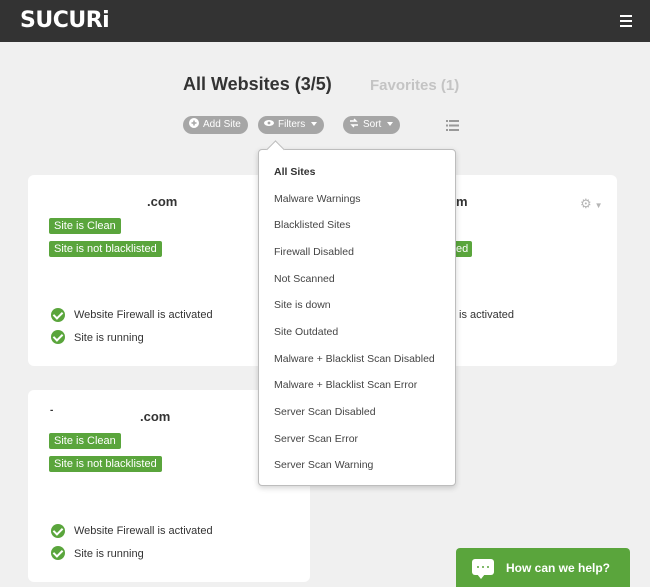 The width and height of the screenshot is (650, 587). I want to click on sort-arrows-icon, so click(354, 123).